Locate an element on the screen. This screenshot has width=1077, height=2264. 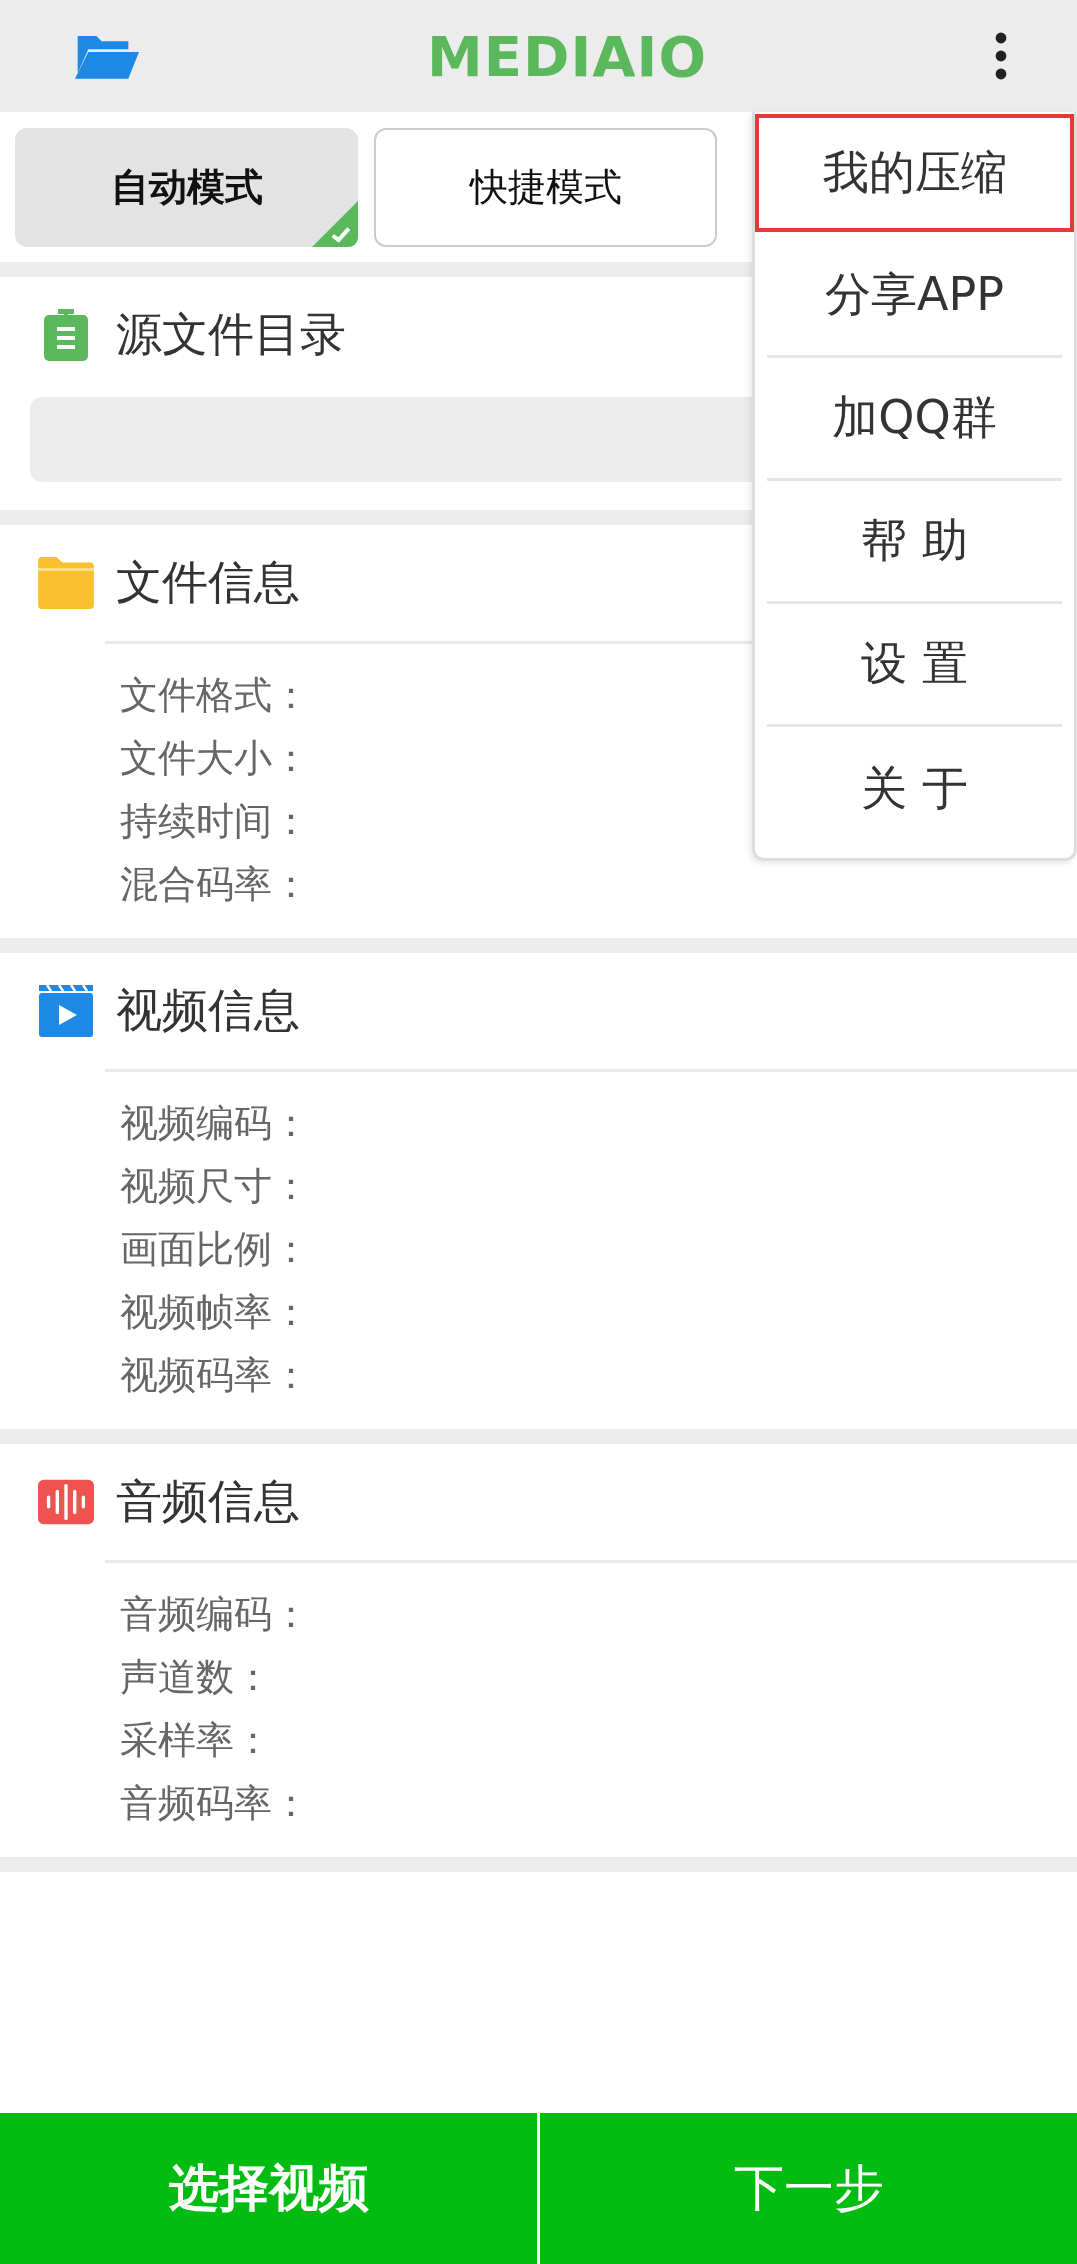
app-logo: MEDIAIO is located at coordinates (567, 56).